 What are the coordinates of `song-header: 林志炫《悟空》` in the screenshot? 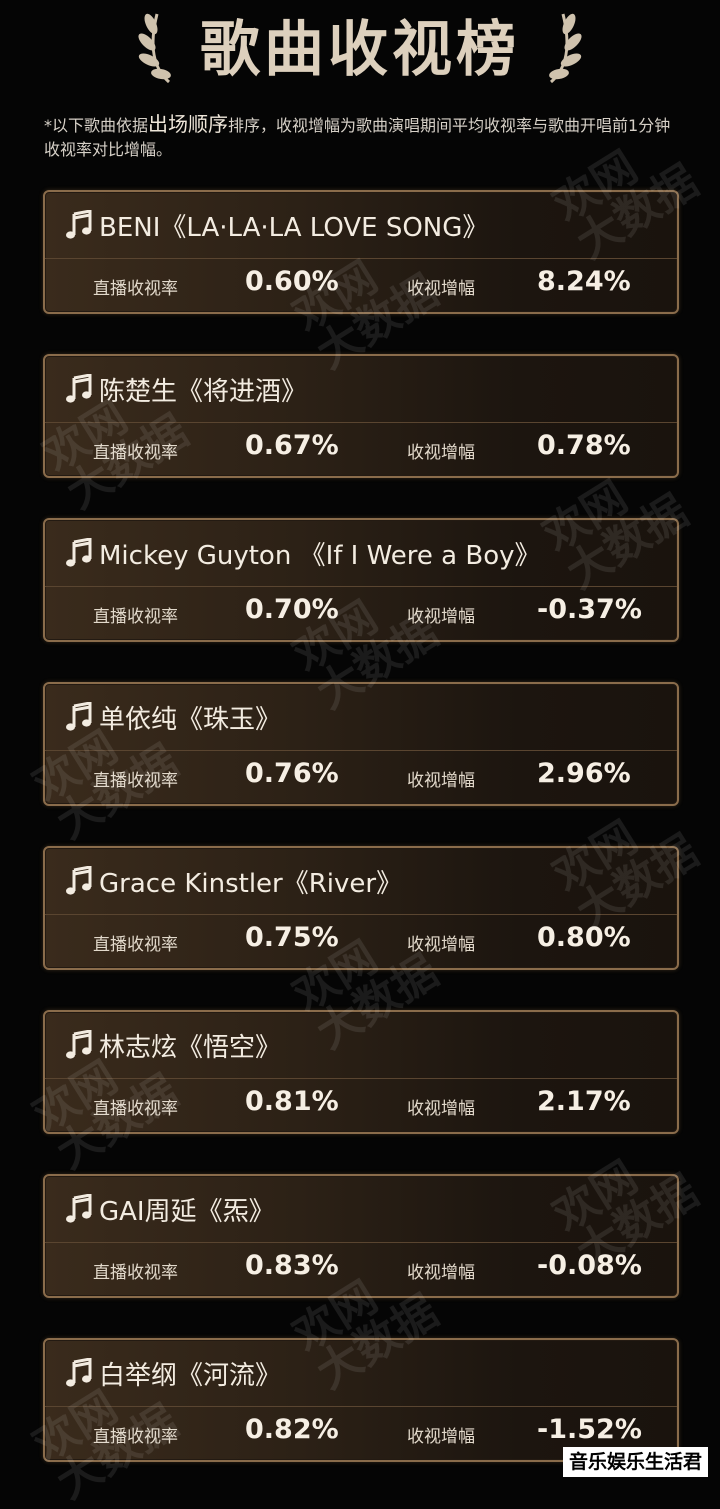 It's located at (361, 1045).